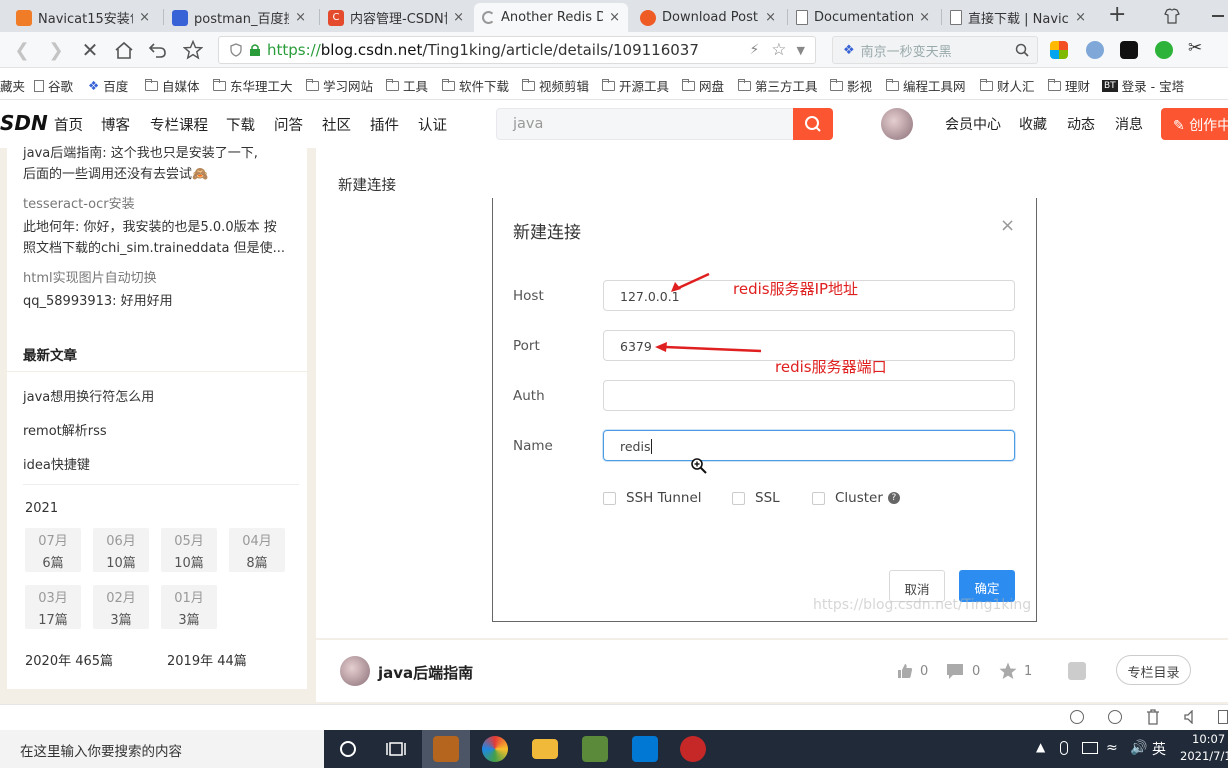 This screenshot has height=768, width=1228. I want to click on bookmark-folder: 理财, so click(1069, 85).